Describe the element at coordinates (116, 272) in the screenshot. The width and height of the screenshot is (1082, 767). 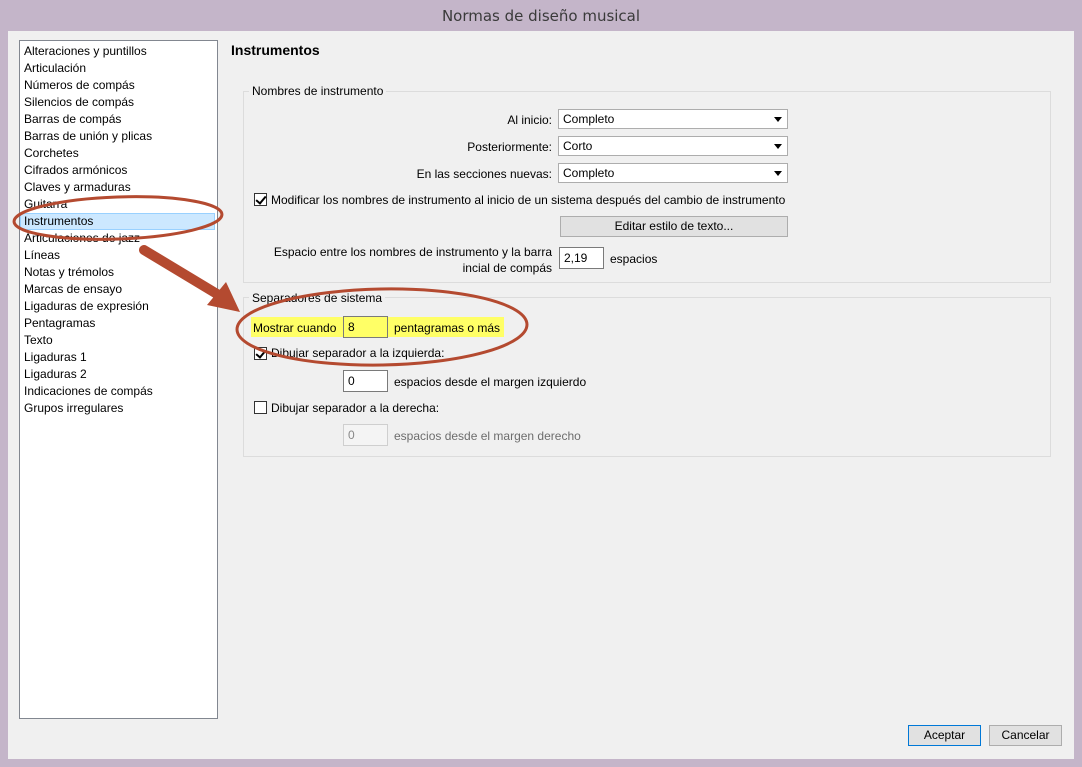
I see `category-item: Notas y trémolos` at that location.